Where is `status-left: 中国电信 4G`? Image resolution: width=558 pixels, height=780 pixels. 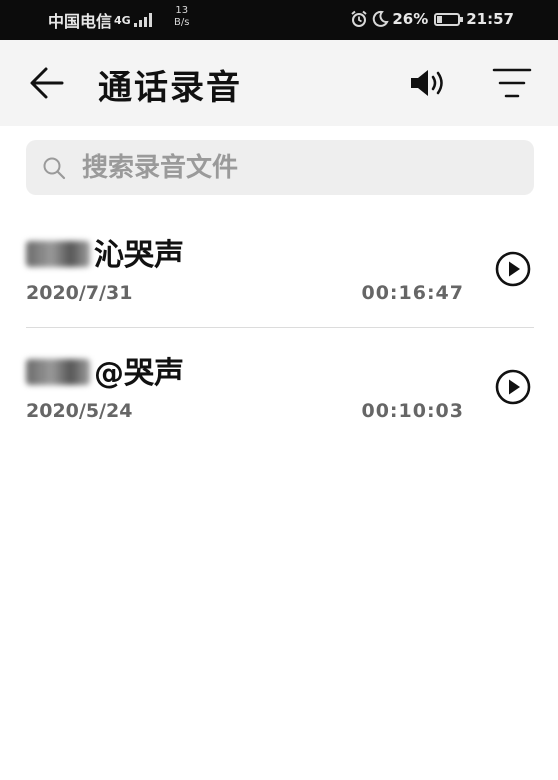 status-left: 中国电信 4G is located at coordinates (100, 20).